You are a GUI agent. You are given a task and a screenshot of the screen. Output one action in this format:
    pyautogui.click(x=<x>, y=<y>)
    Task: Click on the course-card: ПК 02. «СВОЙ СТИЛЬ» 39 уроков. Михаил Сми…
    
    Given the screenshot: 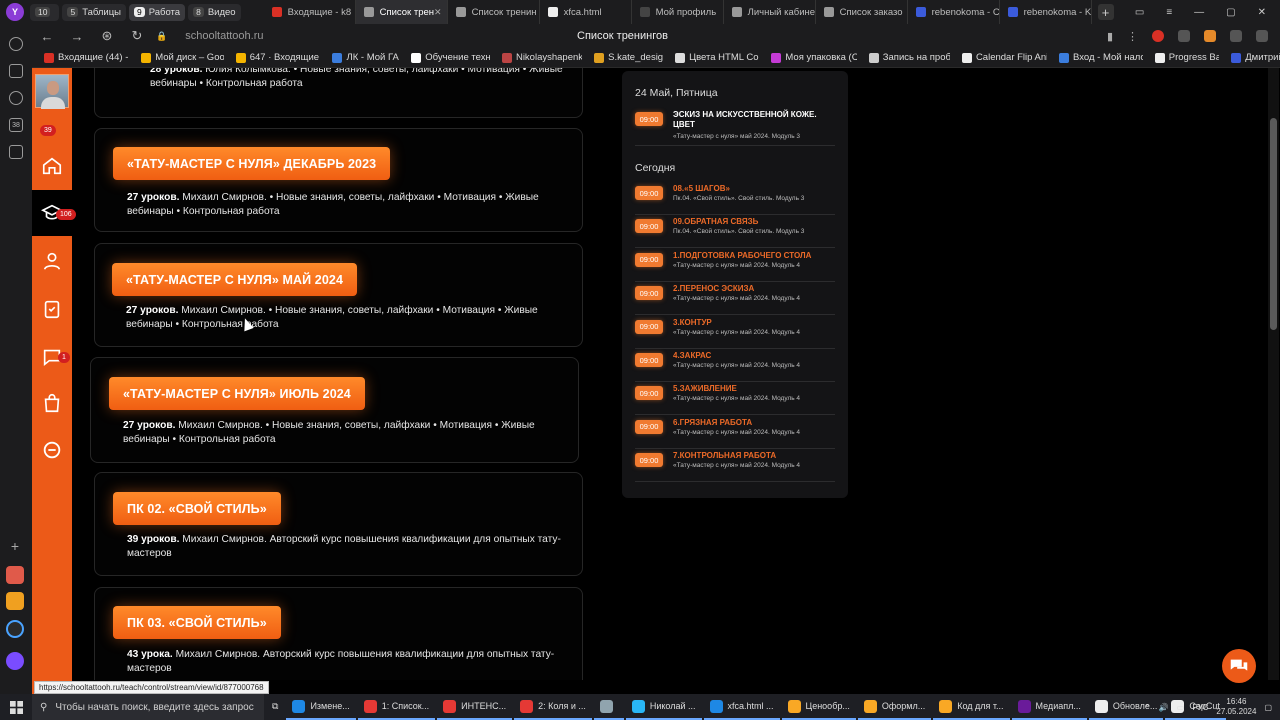 What is the action you would take?
    pyautogui.click(x=338, y=524)
    